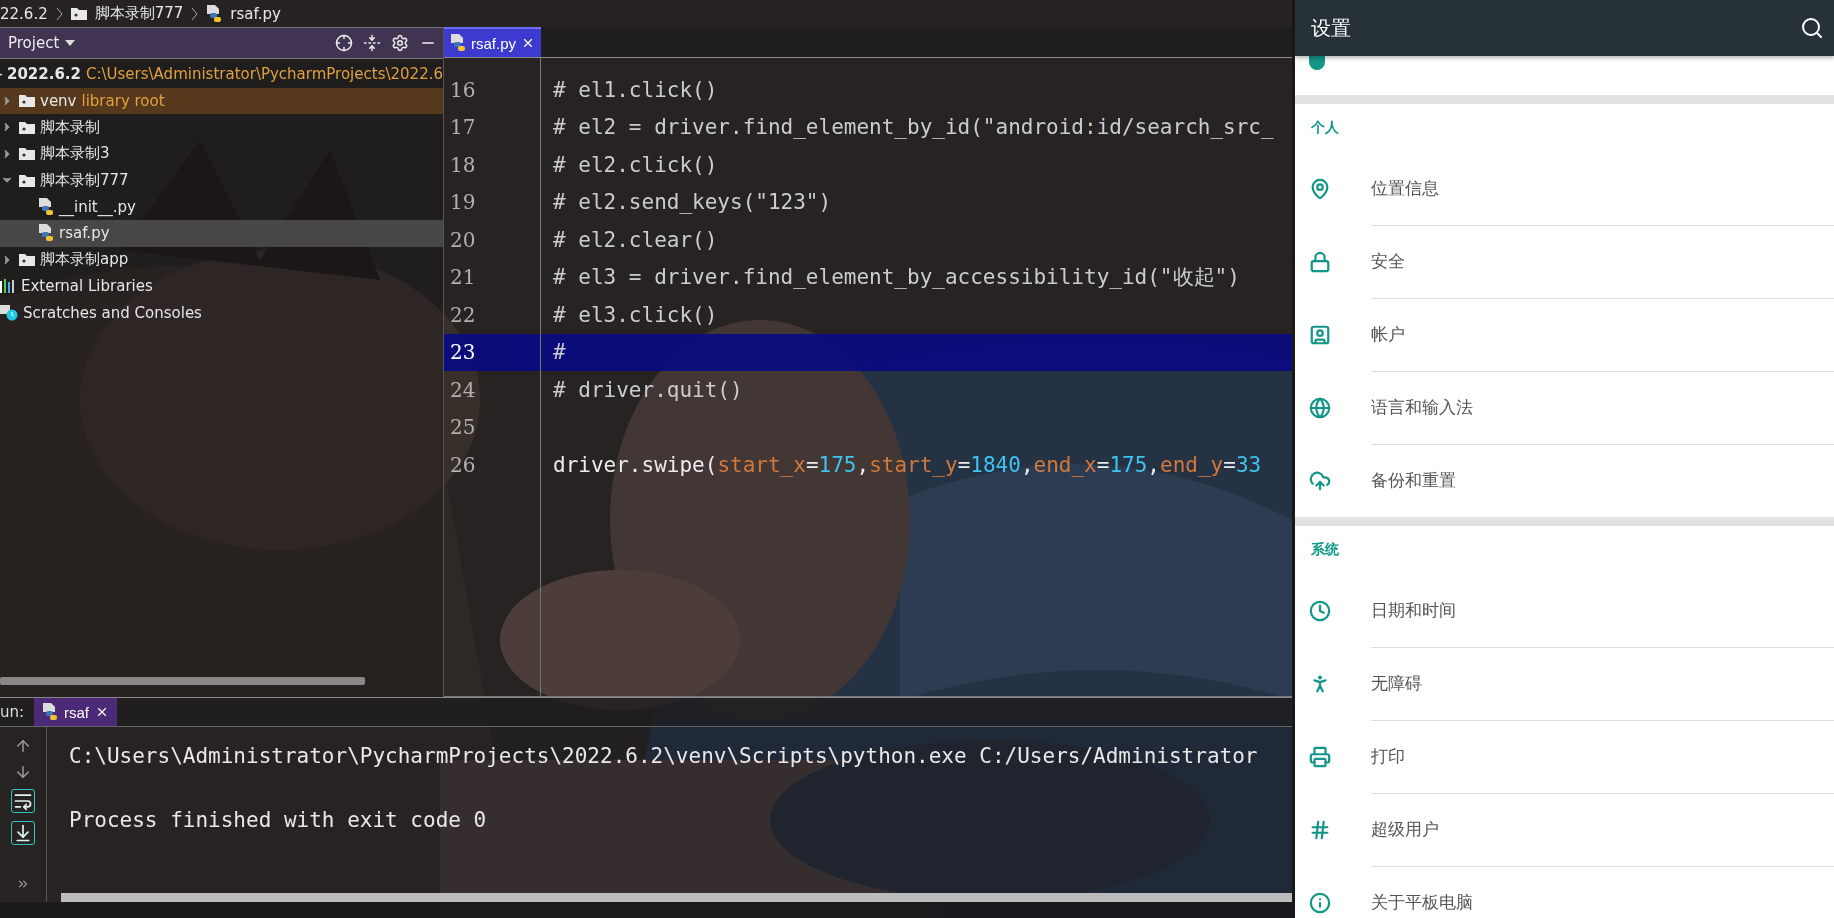  Describe the element at coordinates (255, 13) in the screenshot. I see `breadcrumb-item: rsaf.py` at that location.